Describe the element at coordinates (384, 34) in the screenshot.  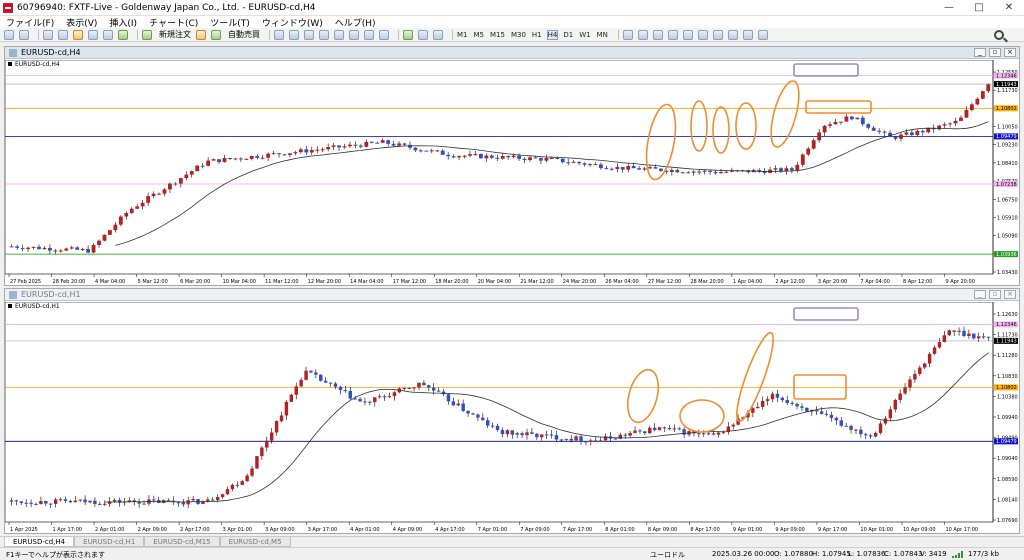
I see `chart-shift-icon` at that location.